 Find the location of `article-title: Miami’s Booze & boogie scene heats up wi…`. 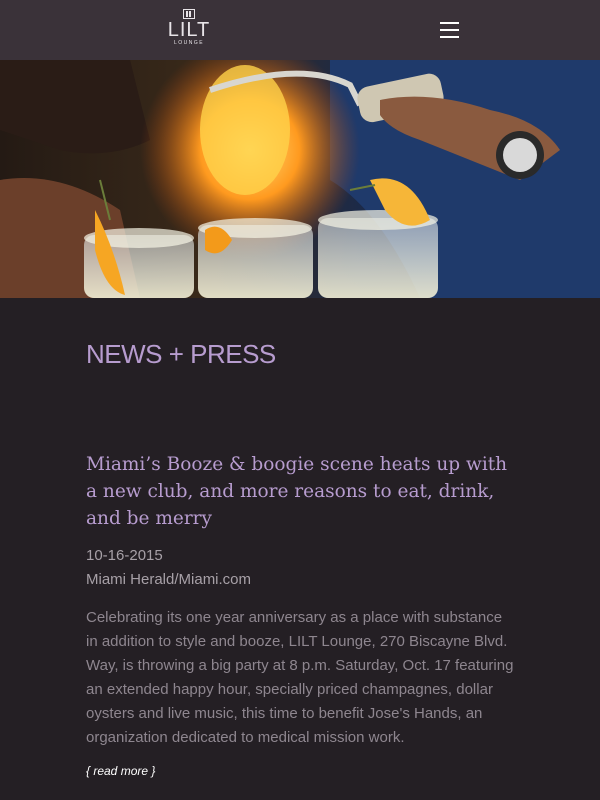

article-title: Miami’s Booze & boogie scene heats up wi… is located at coordinates (301, 491).